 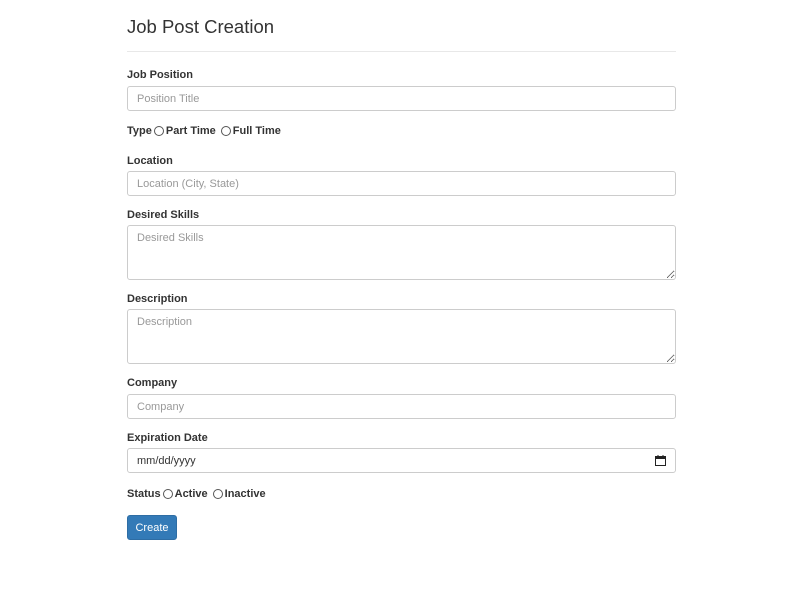 What do you see at coordinates (256, 131) in the screenshot?
I see `full-time-label: Full Time` at bounding box center [256, 131].